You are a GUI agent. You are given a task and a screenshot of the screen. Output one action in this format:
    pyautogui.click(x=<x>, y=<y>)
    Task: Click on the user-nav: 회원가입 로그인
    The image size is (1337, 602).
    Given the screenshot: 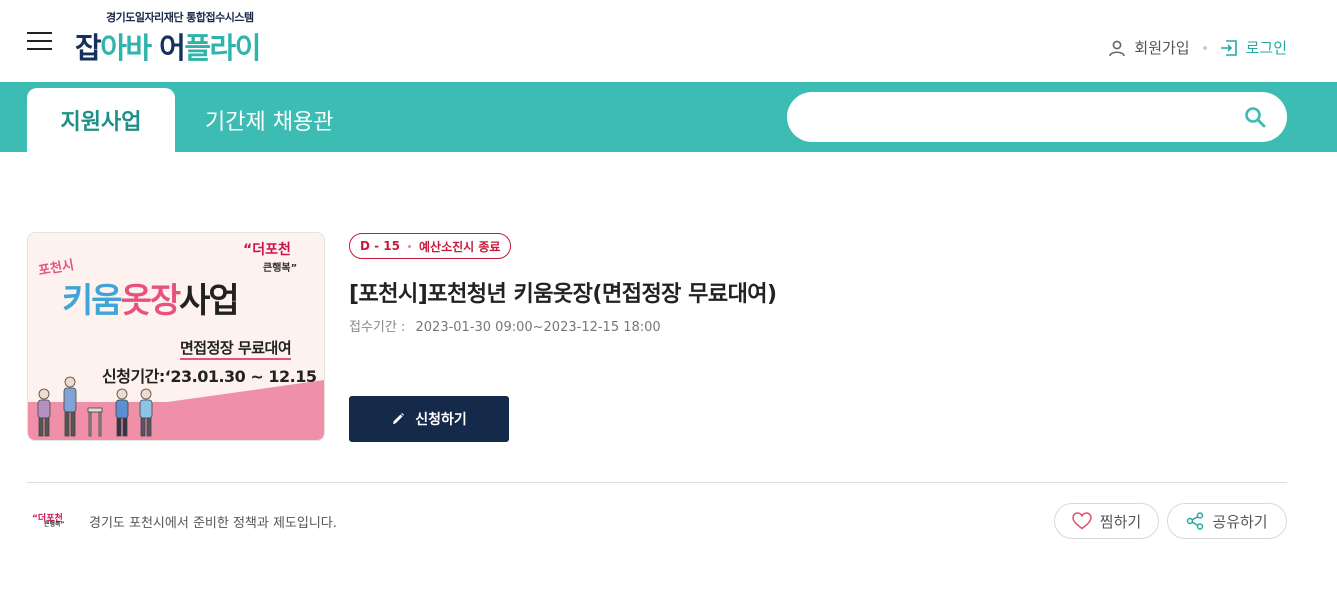 What is the action you would take?
    pyautogui.click(x=1197, y=47)
    